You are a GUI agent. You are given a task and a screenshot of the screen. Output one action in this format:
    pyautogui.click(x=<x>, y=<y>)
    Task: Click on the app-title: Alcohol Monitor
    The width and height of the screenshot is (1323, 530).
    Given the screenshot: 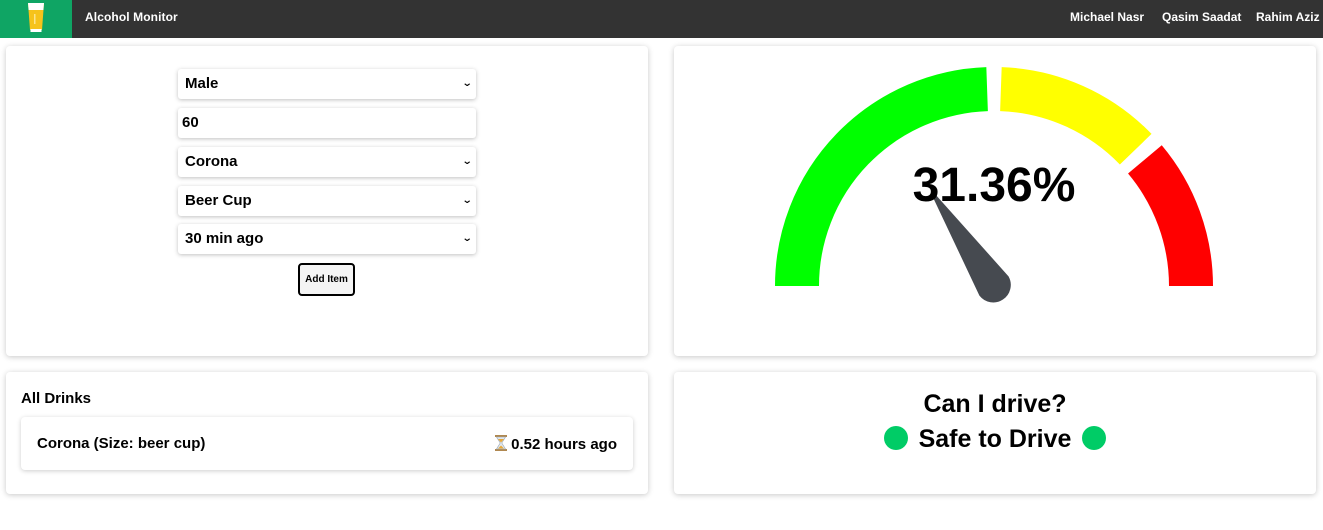 What is the action you would take?
    pyautogui.click(x=131, y=17)
    